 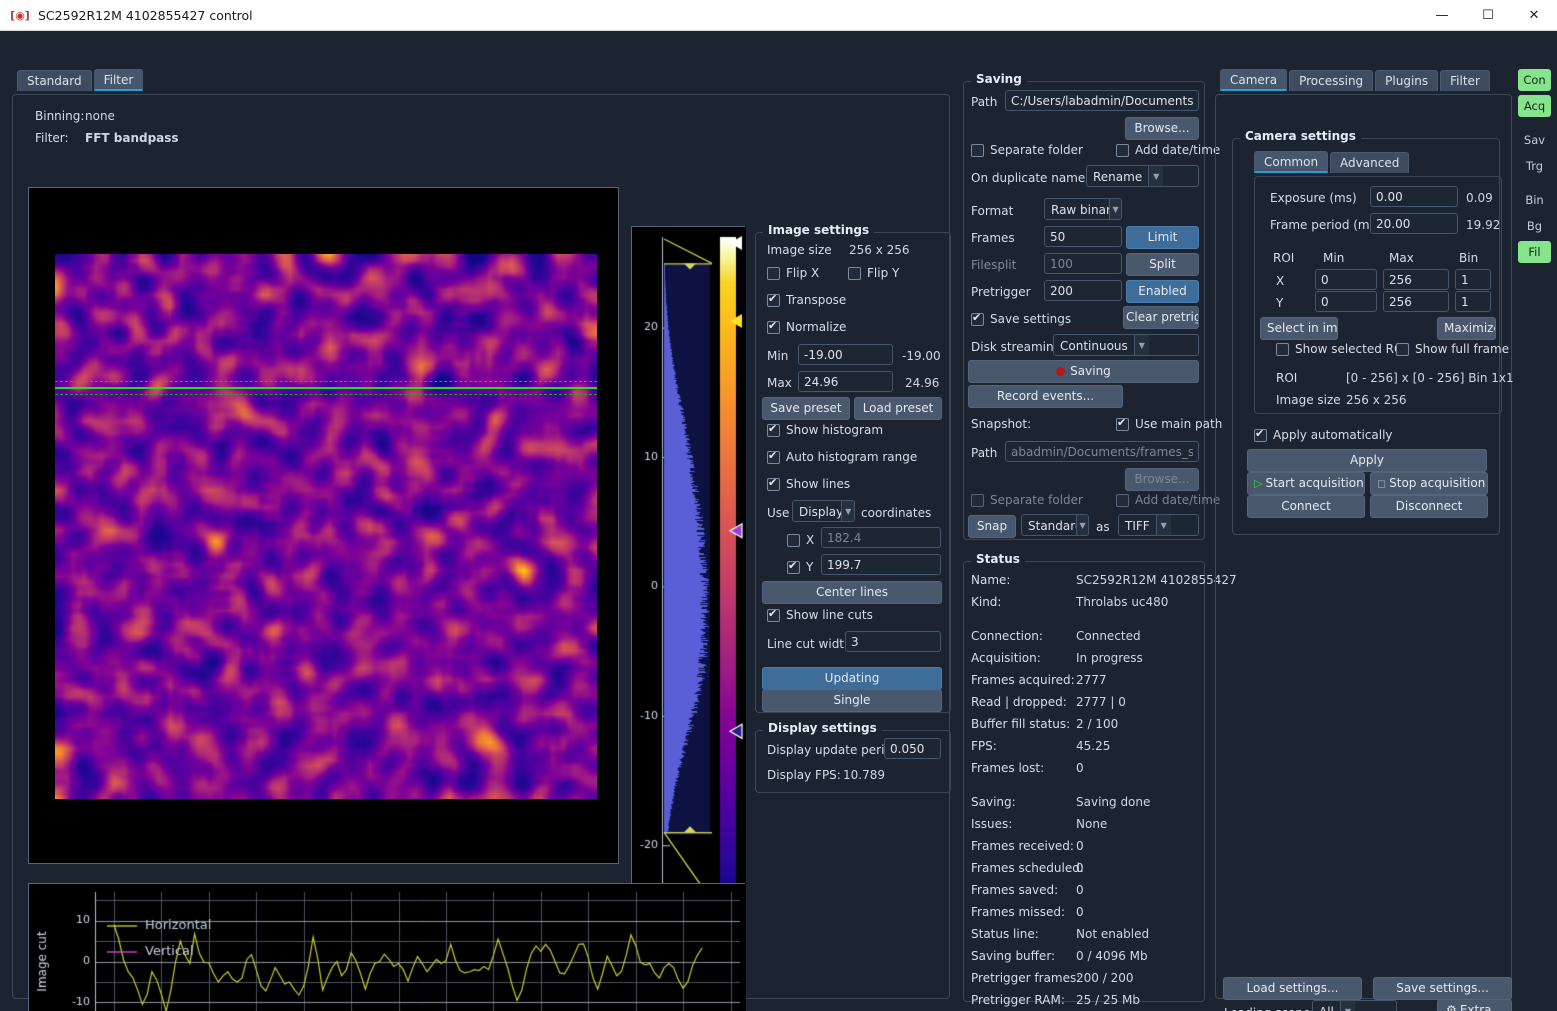 I want to click on updating-button: Updating, so click(x=852, y=678).